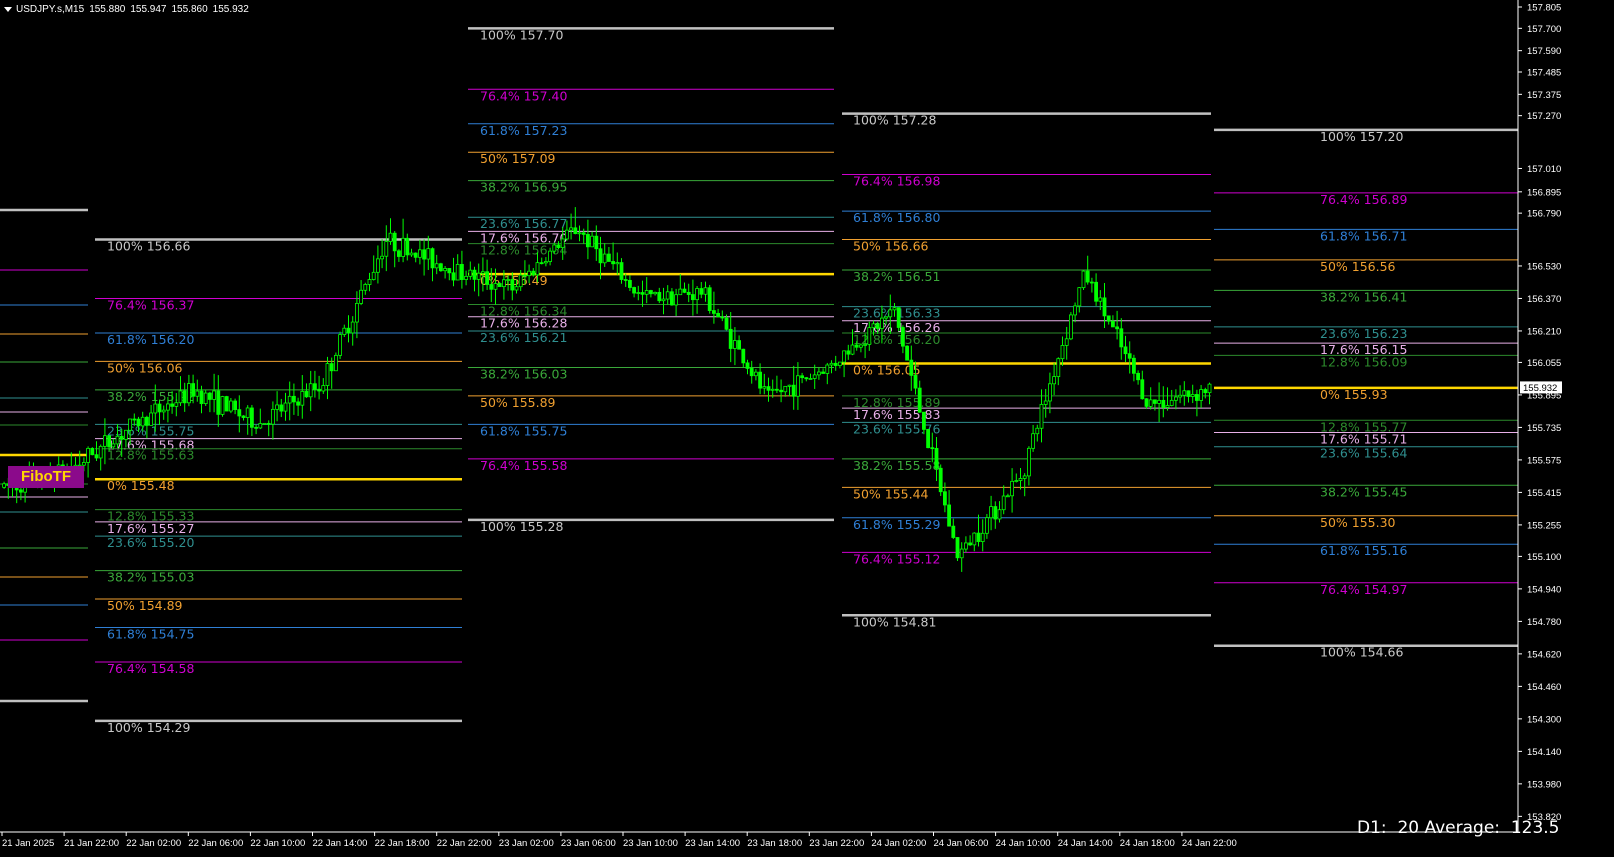 This screenshot has width=1614, height=857. Describe the element at coordinates (896, 181) in the screenshot. I see `fibo-label: 76.4% 156.98` at that location.